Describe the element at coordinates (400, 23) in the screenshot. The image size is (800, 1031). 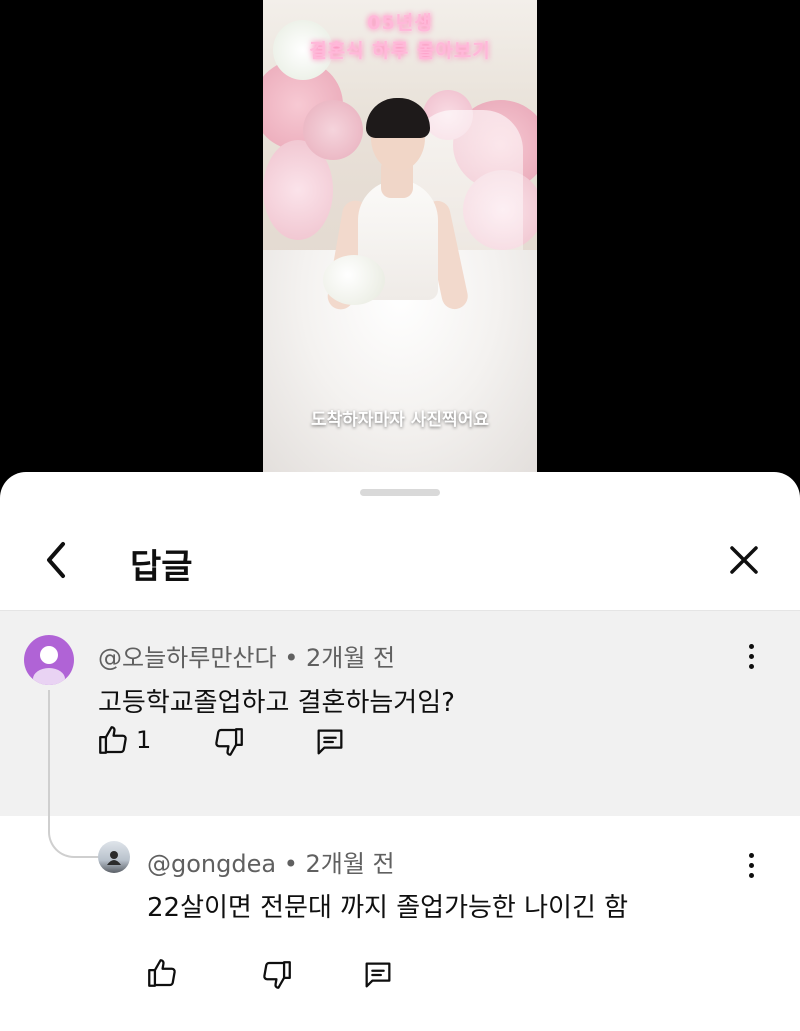
I see `video-title-line1: 05년생` at that location.